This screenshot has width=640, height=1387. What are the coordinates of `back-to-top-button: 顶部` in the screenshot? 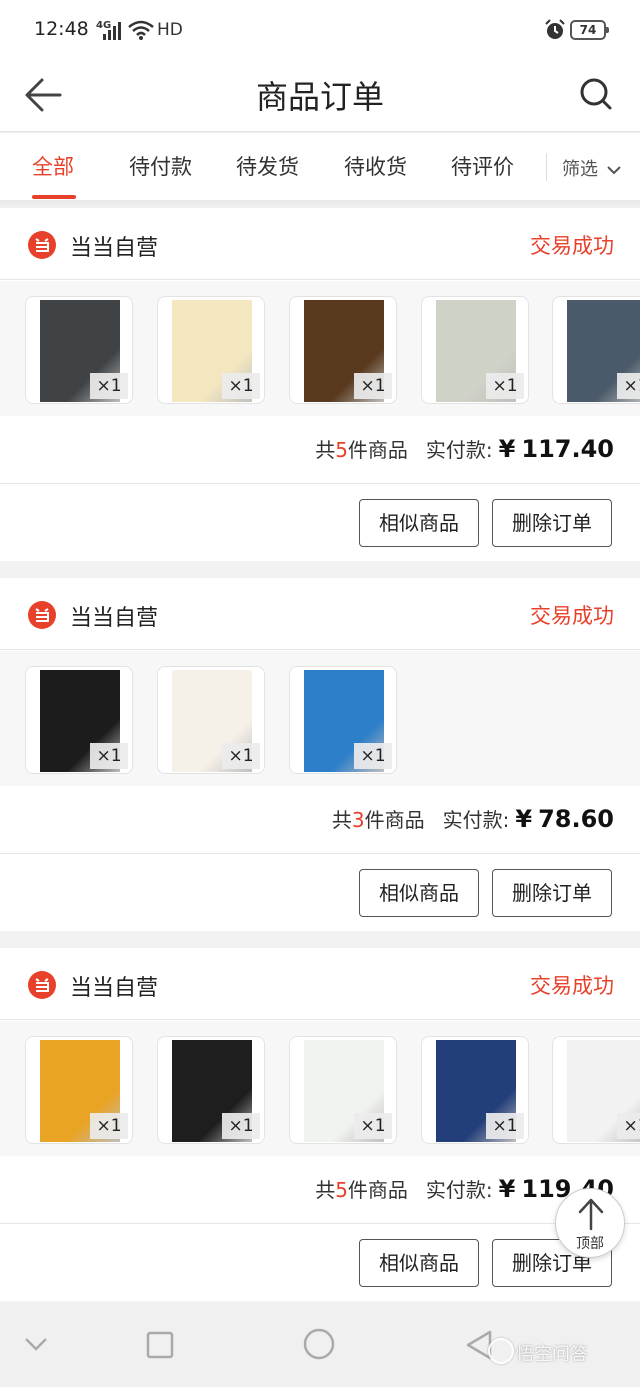 It's located at (590, 1223).